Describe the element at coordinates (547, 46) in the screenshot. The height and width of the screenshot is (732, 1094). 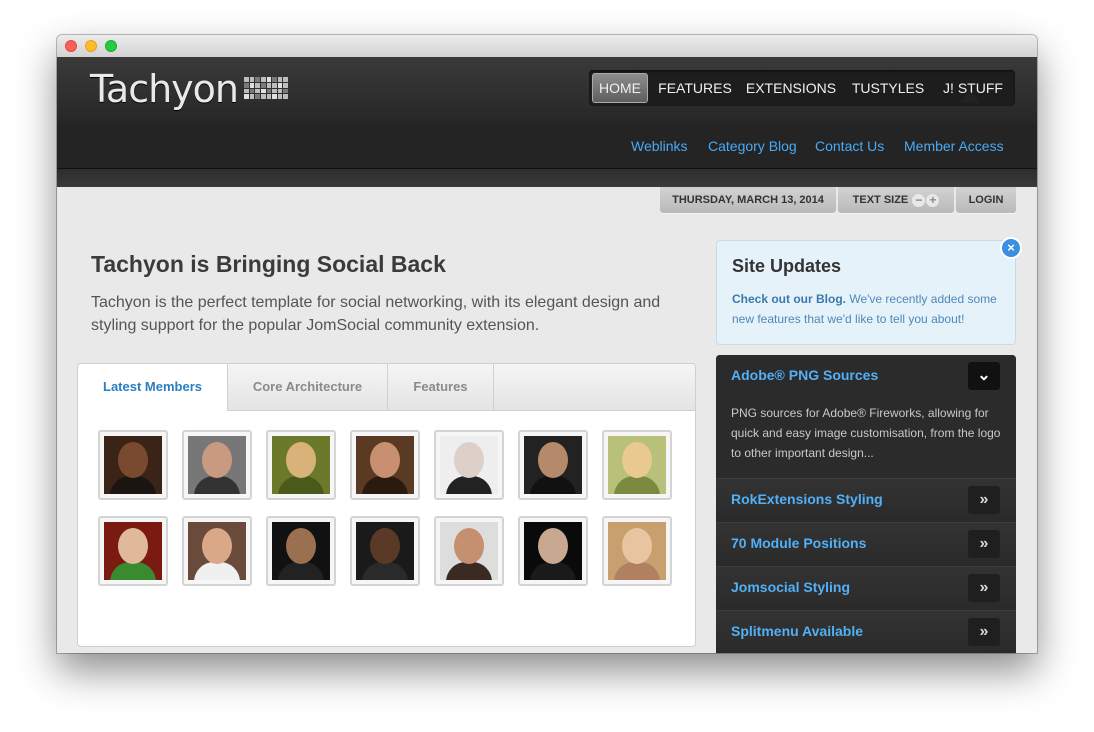
I see `window-titlebar` at that location.